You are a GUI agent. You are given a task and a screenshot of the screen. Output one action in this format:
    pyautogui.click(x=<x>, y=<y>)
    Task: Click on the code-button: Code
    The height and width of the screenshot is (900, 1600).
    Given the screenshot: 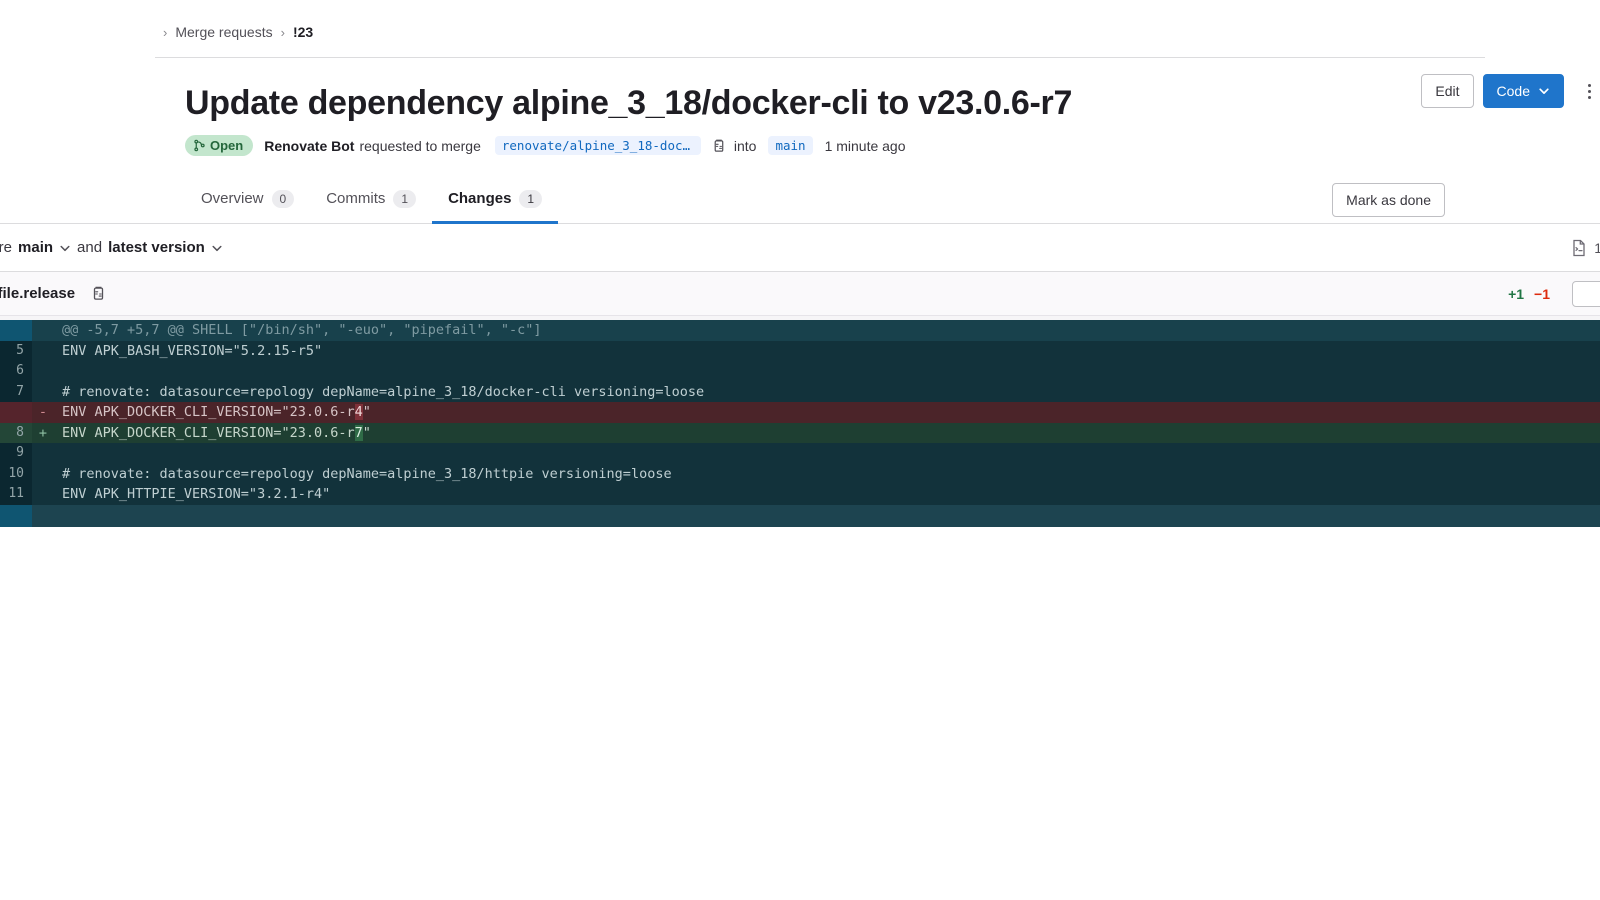 What is the action you would take?
    pyautogui.click(x=1523, y=91)
    